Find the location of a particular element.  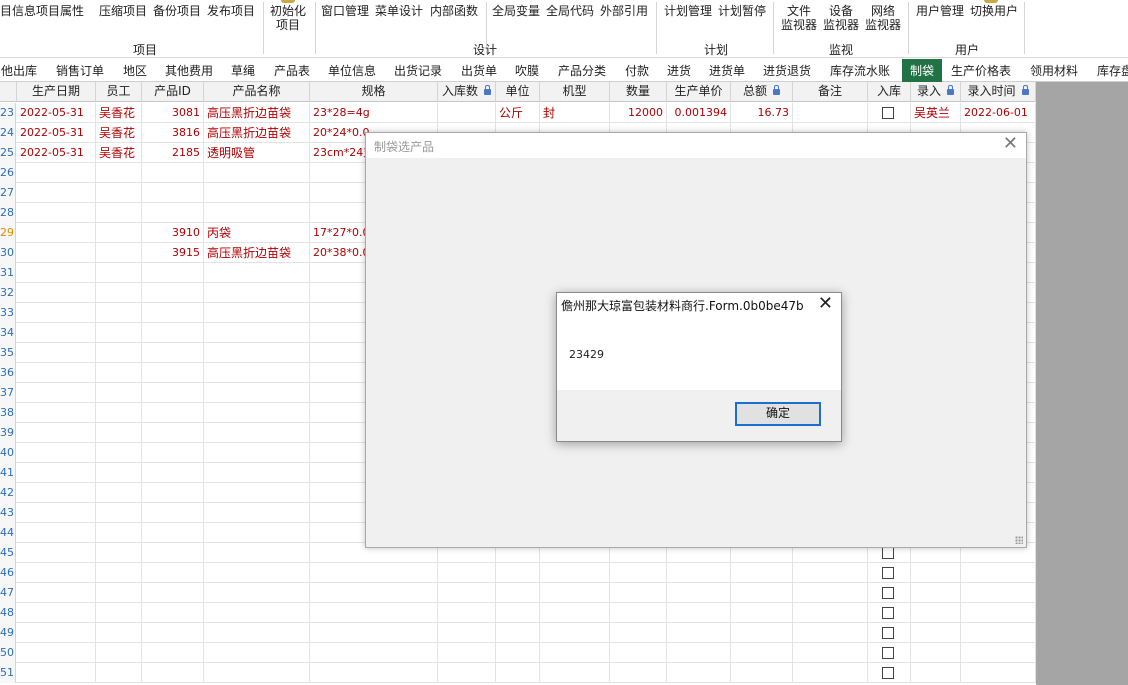

network-monitor-button: 网络 监视器 is located at coordinates (883, 18).